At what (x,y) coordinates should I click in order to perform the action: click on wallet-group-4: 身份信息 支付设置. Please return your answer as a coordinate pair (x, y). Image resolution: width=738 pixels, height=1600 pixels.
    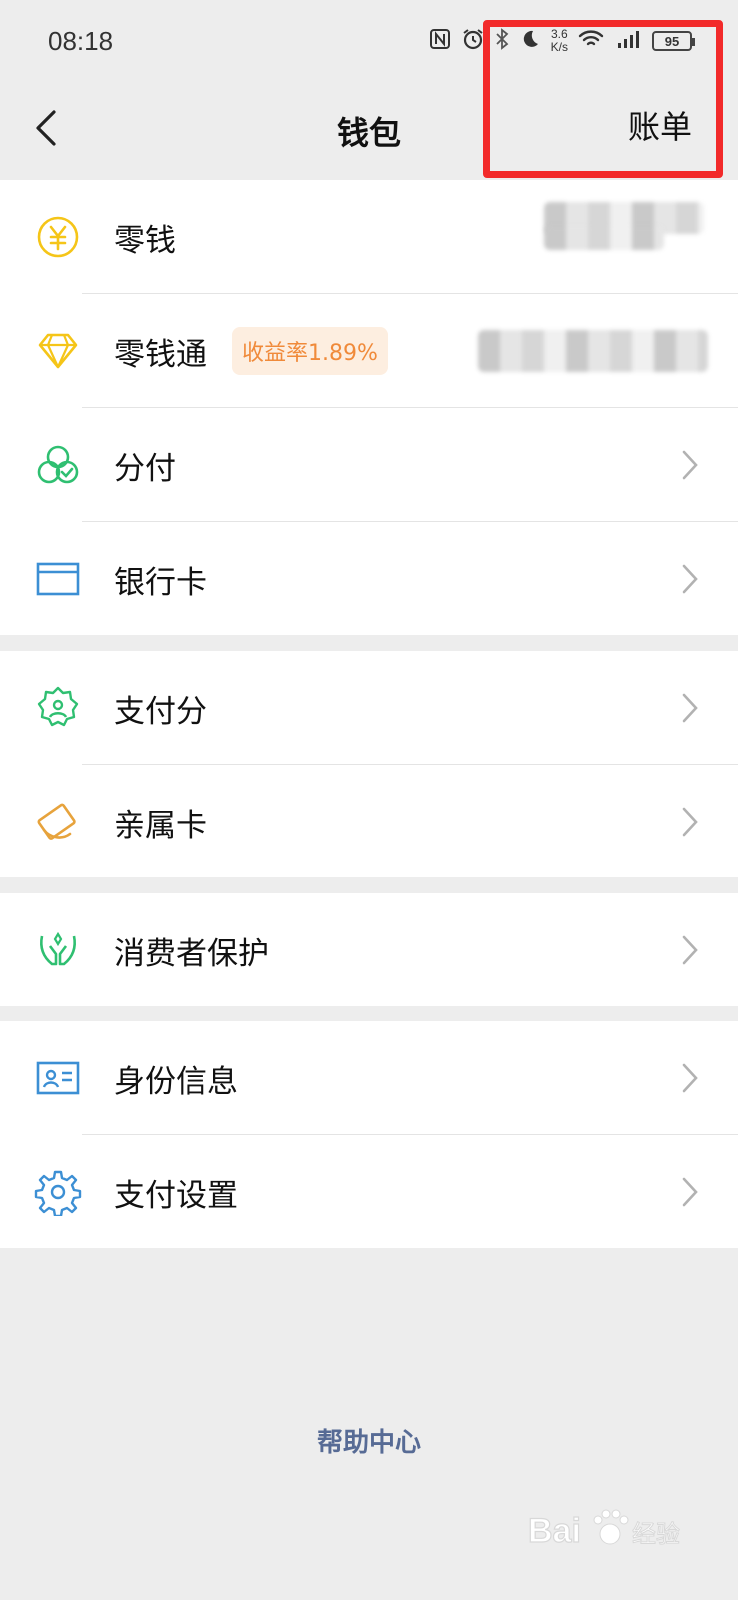
    Looking at the image, I should click on (369, 1134).